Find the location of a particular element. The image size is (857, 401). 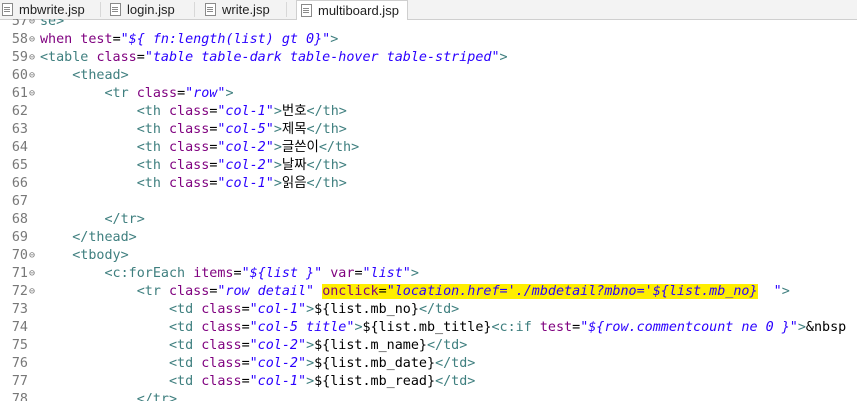

line-number: 70 is located at coordinates (19, 255).